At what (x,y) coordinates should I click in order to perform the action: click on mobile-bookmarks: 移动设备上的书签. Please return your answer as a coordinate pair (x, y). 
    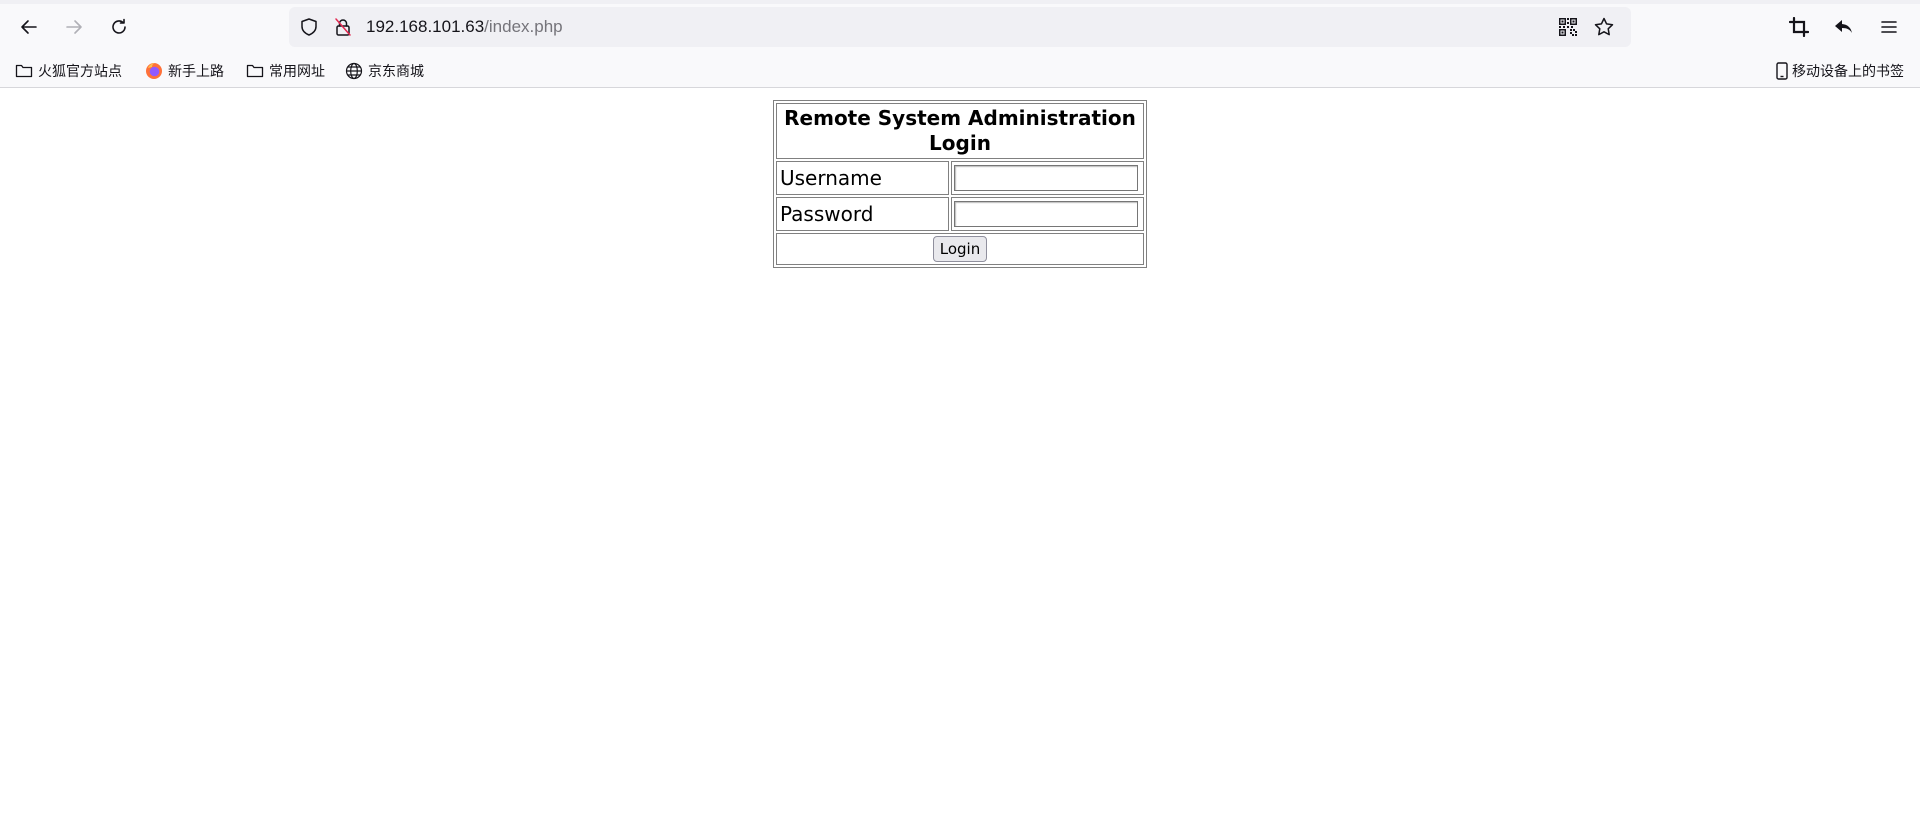
    Looking at the image, I should click on (1839, 71).